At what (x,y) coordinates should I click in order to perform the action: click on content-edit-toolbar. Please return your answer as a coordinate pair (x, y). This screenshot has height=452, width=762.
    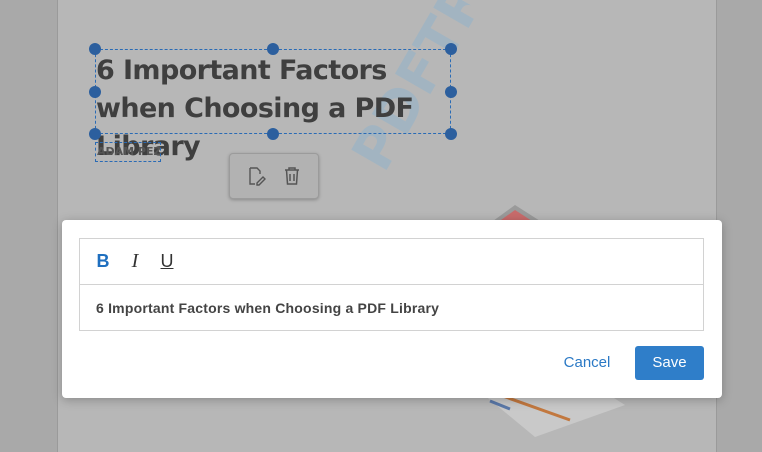
    Looking at the image, I should click on (274, 176).